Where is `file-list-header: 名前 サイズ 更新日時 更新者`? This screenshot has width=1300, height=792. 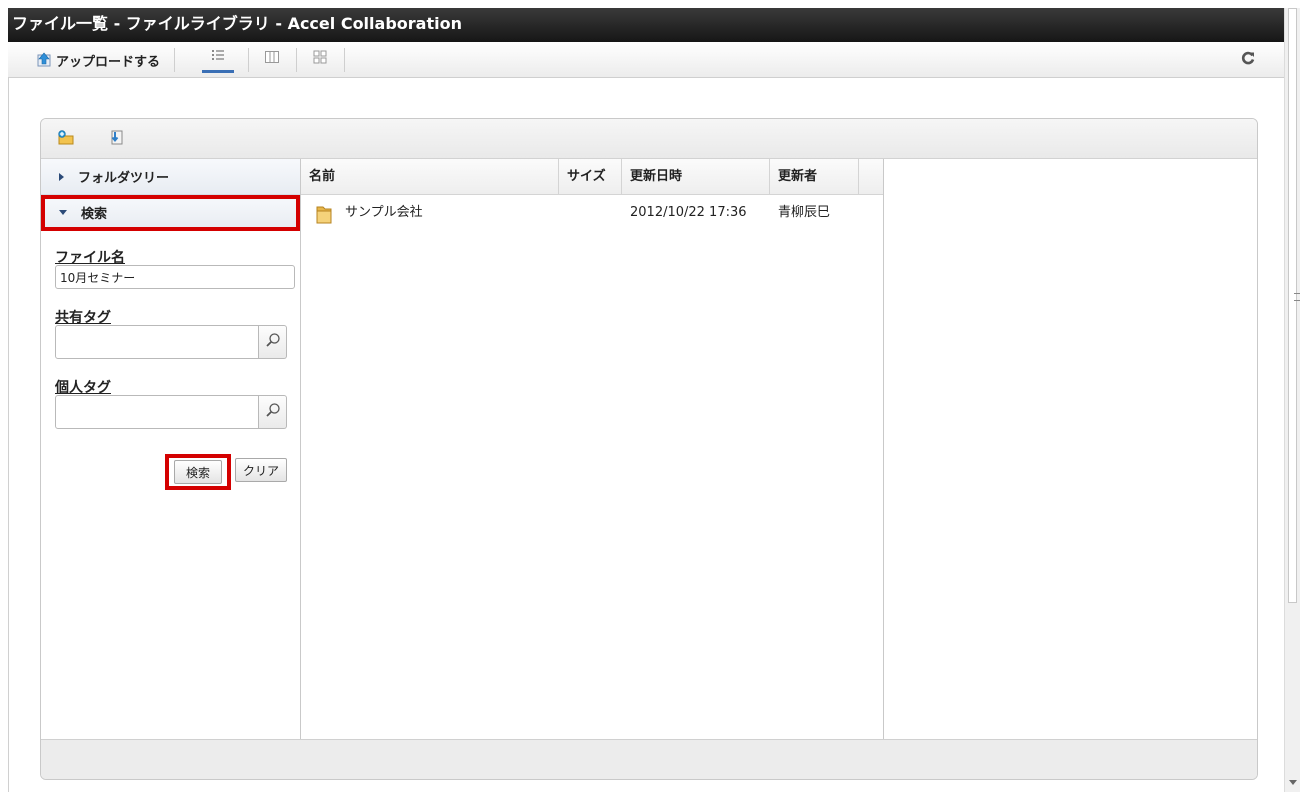 file-list-header: 名前 サイズ 更新日時 更新者 is located at coordinates (592, 177).